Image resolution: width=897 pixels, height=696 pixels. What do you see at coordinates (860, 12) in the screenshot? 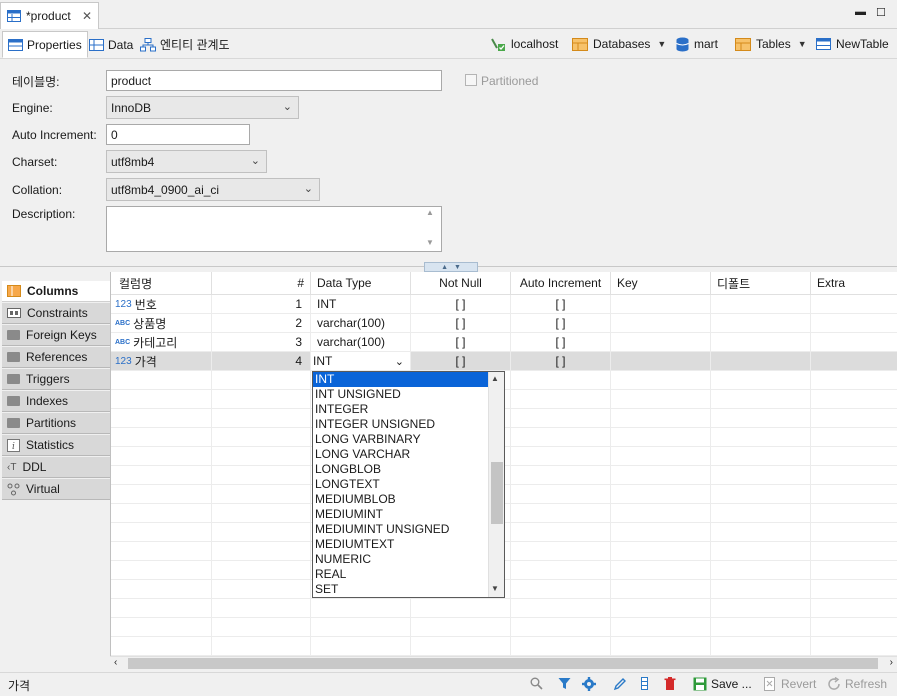
I see `minimize-icon: ▬` at bounding box center [860, 12].